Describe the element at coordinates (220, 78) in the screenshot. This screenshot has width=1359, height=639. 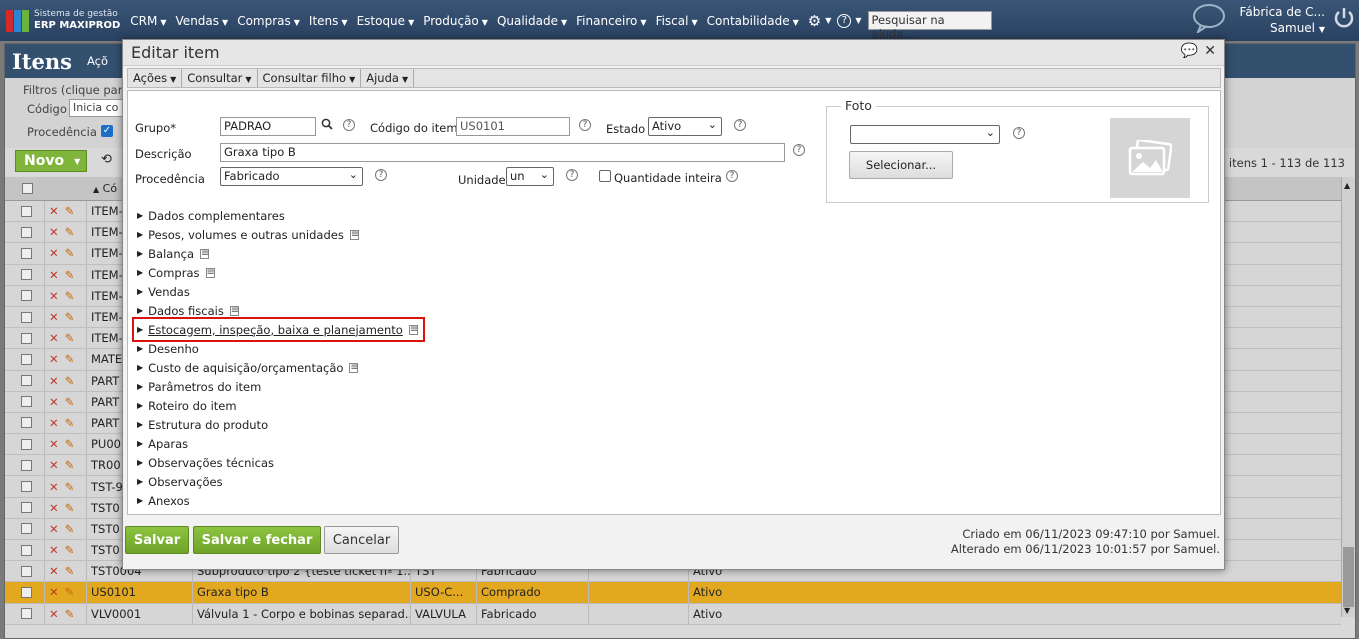
I see `menu-consultar: Consultar ▼` at that location.